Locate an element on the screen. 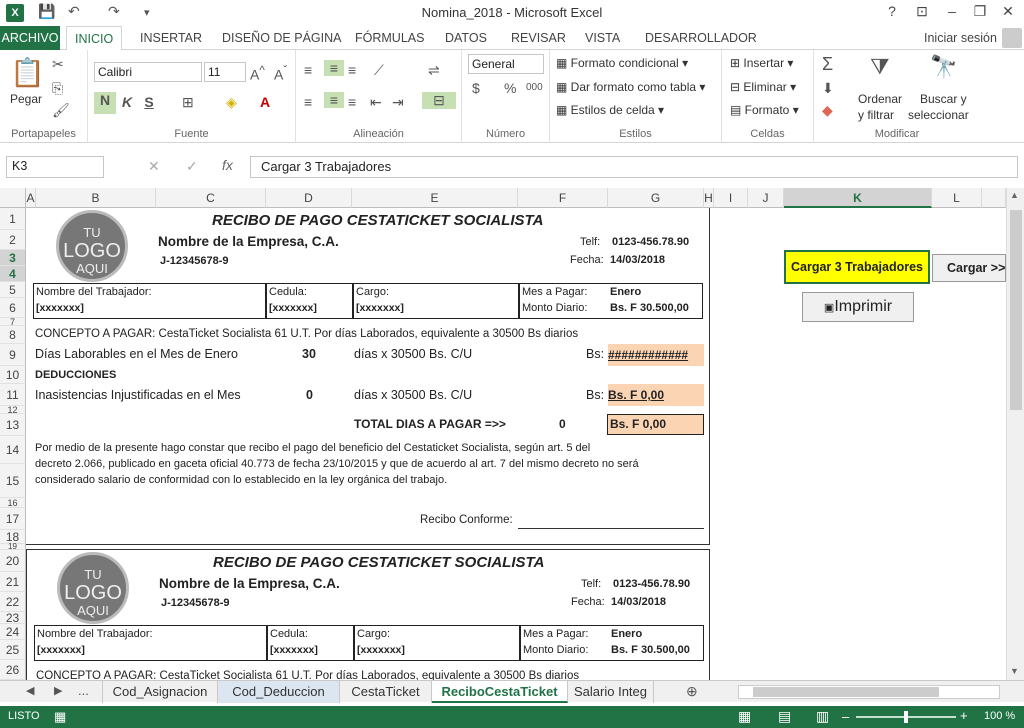  col-header-h: H is located at coordinates (709, 198).